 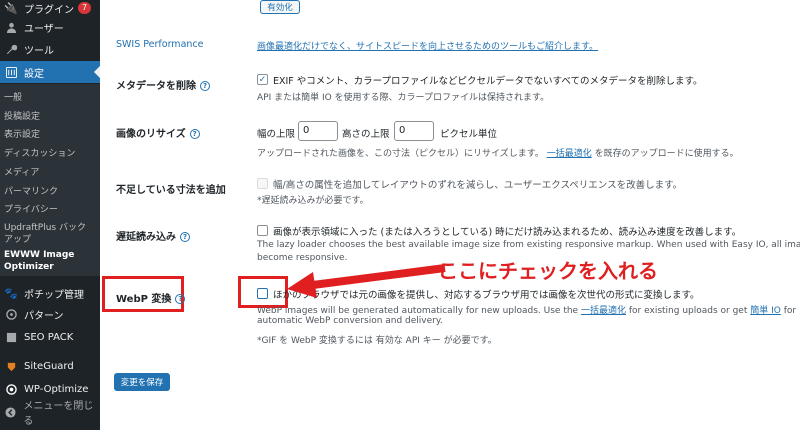 What do you see at coordinates (569, 154) in the screenshot?
I see `bulk-optimize-link: 一括最適化` at bounding box center [569, 154].